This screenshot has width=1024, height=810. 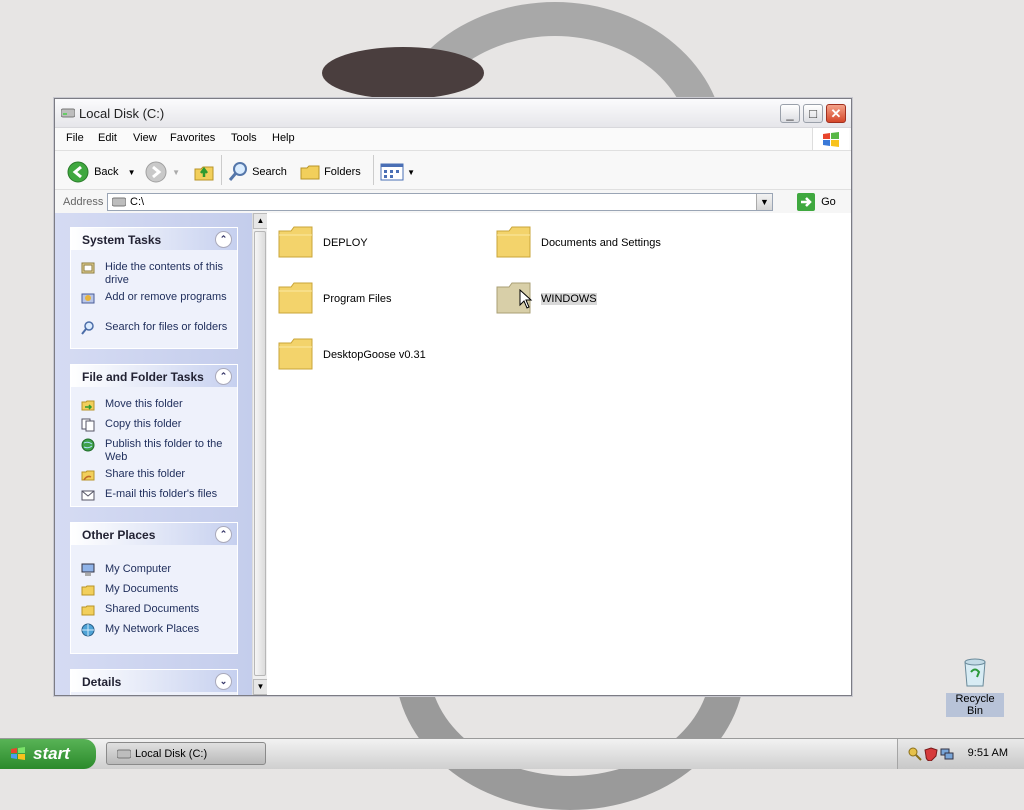 What do you see at coordinates (162, 172) in the screenshot?
I see `forward-button: ▼` at bounding box center [162, 172].